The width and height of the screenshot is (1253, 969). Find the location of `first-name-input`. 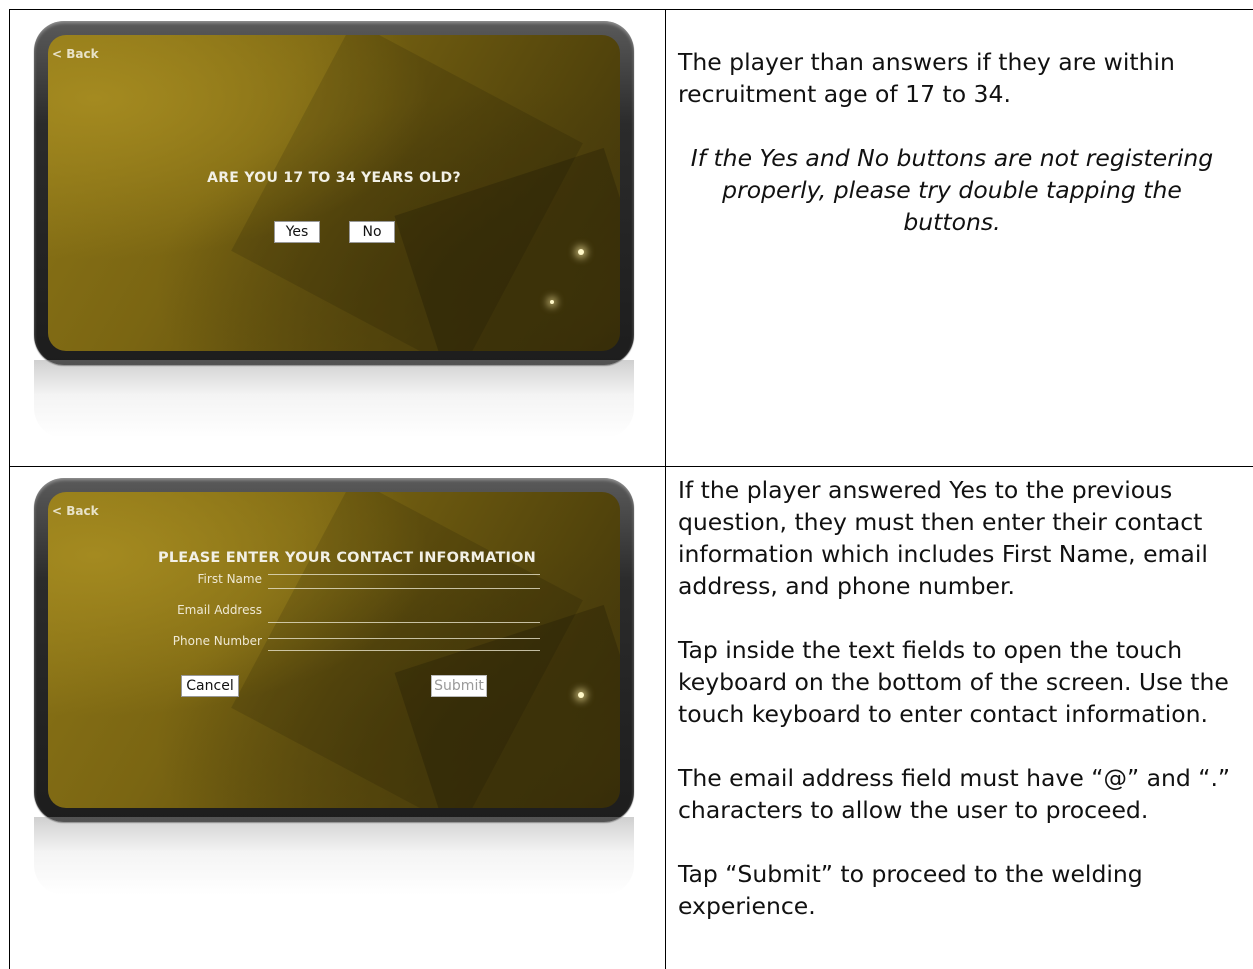

first-name-input is located at coordinates (404, 588).